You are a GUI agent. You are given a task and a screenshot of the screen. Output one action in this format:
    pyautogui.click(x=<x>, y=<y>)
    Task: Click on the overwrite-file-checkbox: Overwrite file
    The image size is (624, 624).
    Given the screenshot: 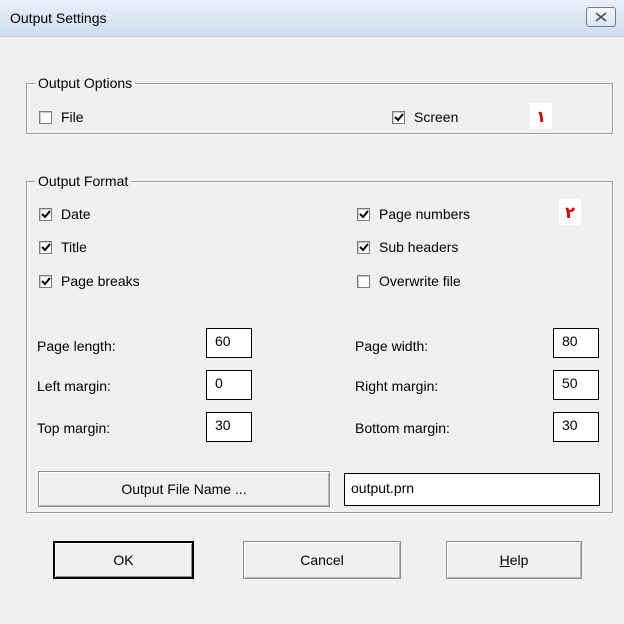 What is the action you would take?
    pyautogui.click(x=409, y=281)
    